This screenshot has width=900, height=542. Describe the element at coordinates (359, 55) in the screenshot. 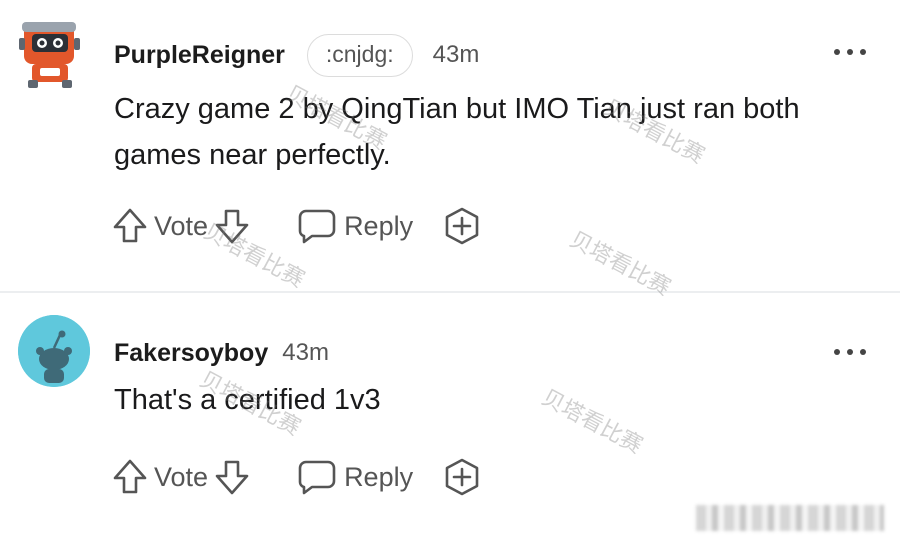

I see `user-flair: :cnjdg:` at that location.